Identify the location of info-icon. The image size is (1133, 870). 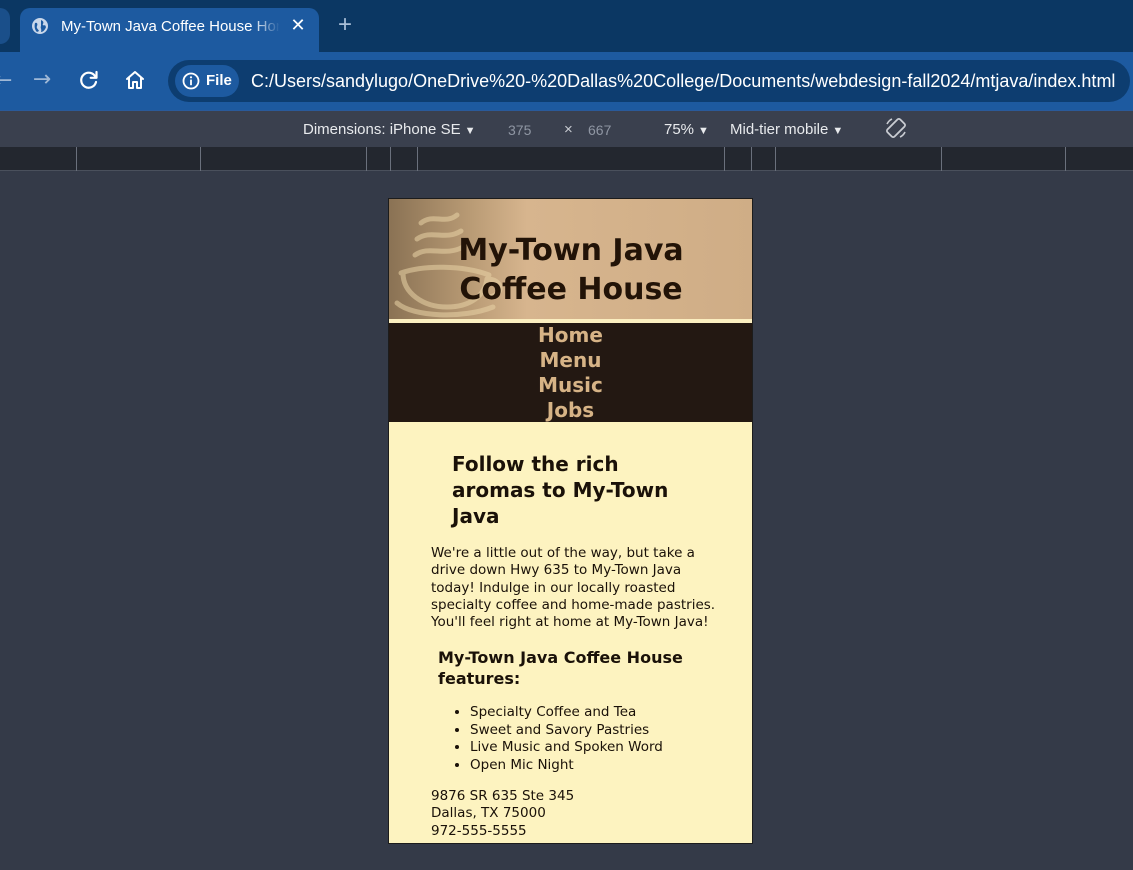
(191, 81).